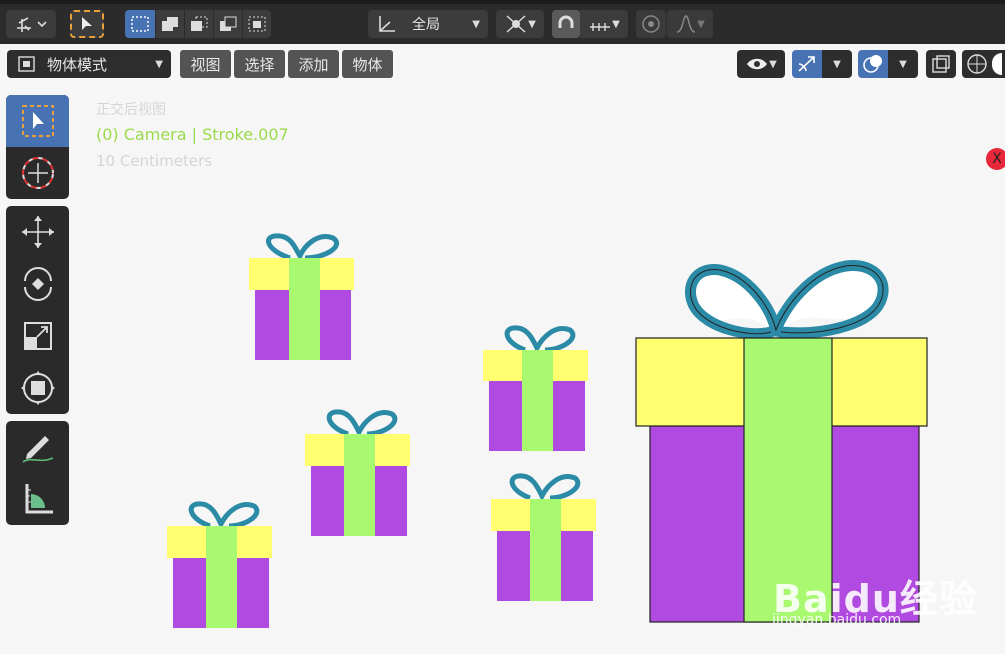 This screenshot has height=654, width=1005. Describe the element at coordinates (837, 620) in the screenshot. I see `baidu-watermark-url: jingyan.baidu.com` at that location.